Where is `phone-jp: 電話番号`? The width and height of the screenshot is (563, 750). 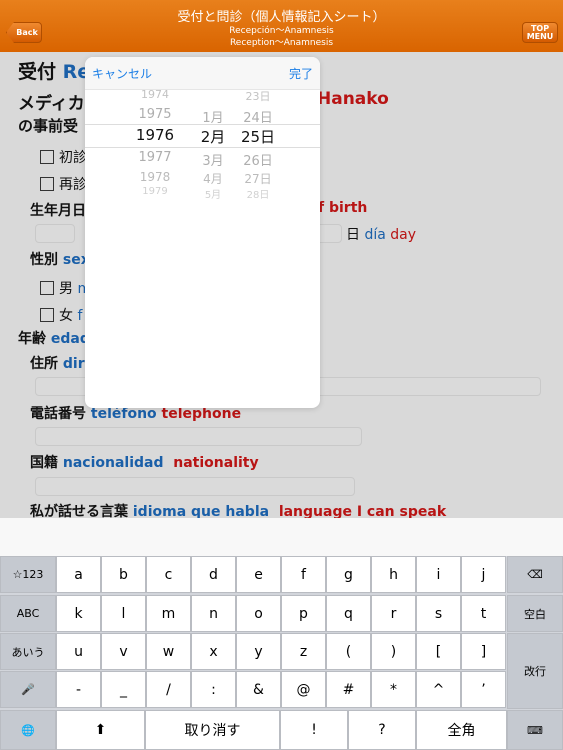 phone-jp: 電話番号 is located at coordinates (58, 414).